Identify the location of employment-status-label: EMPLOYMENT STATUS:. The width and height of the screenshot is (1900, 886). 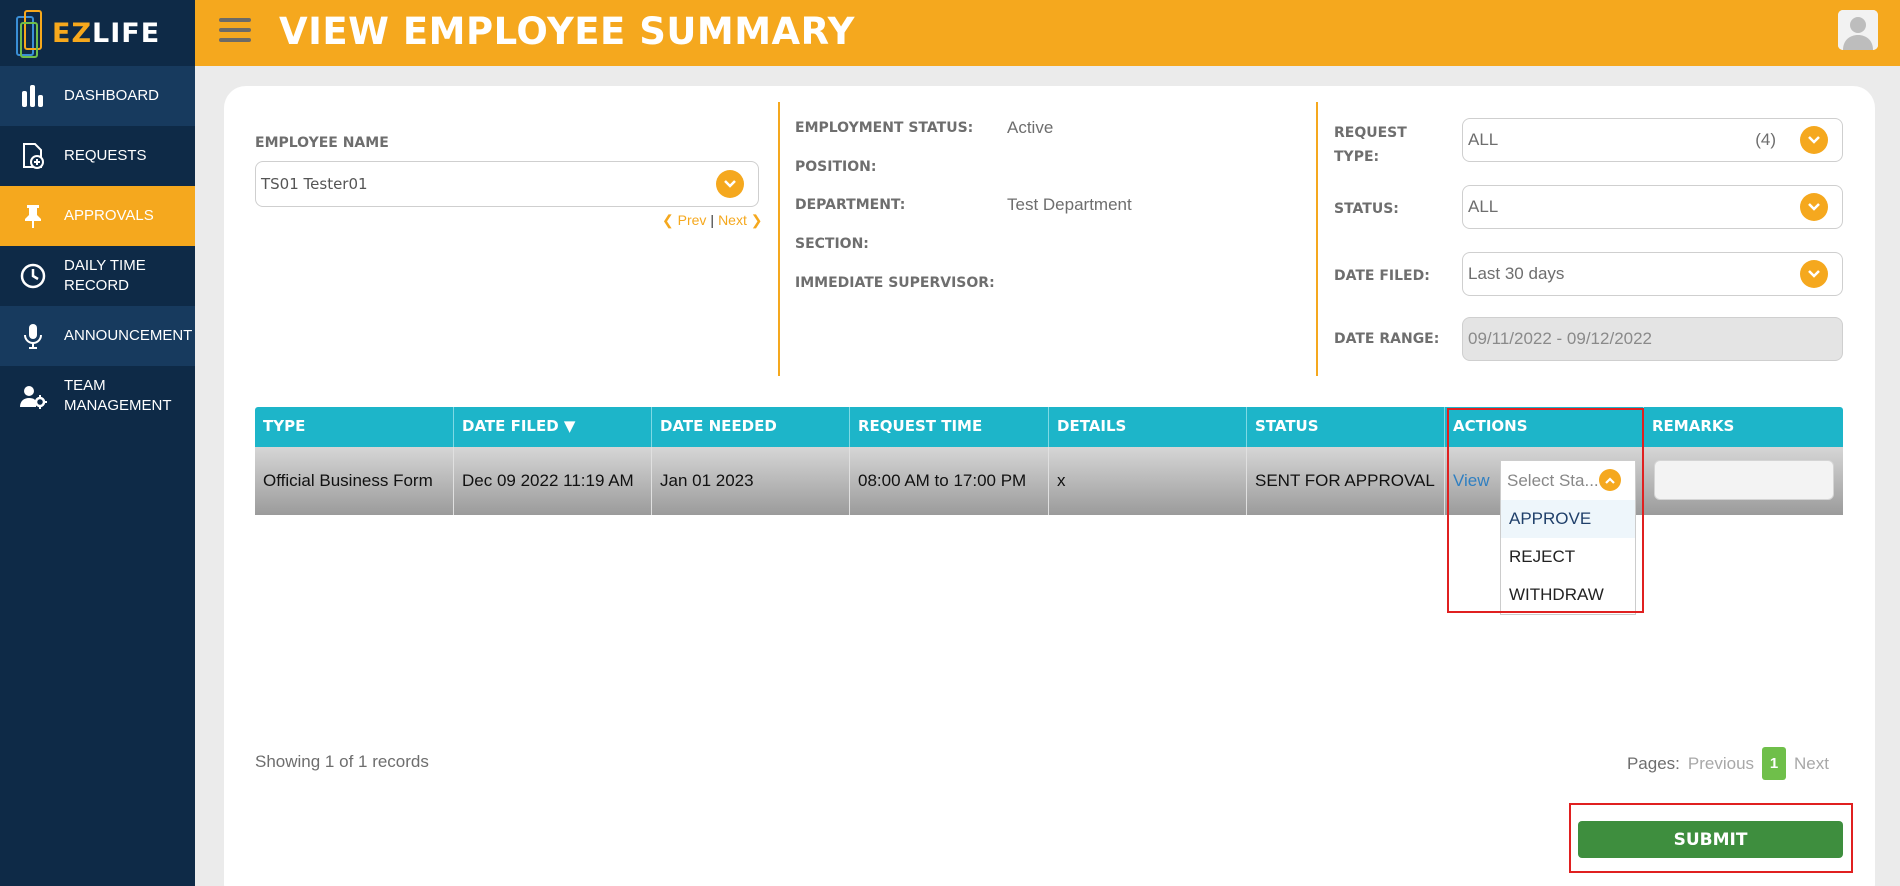
(884, 128).